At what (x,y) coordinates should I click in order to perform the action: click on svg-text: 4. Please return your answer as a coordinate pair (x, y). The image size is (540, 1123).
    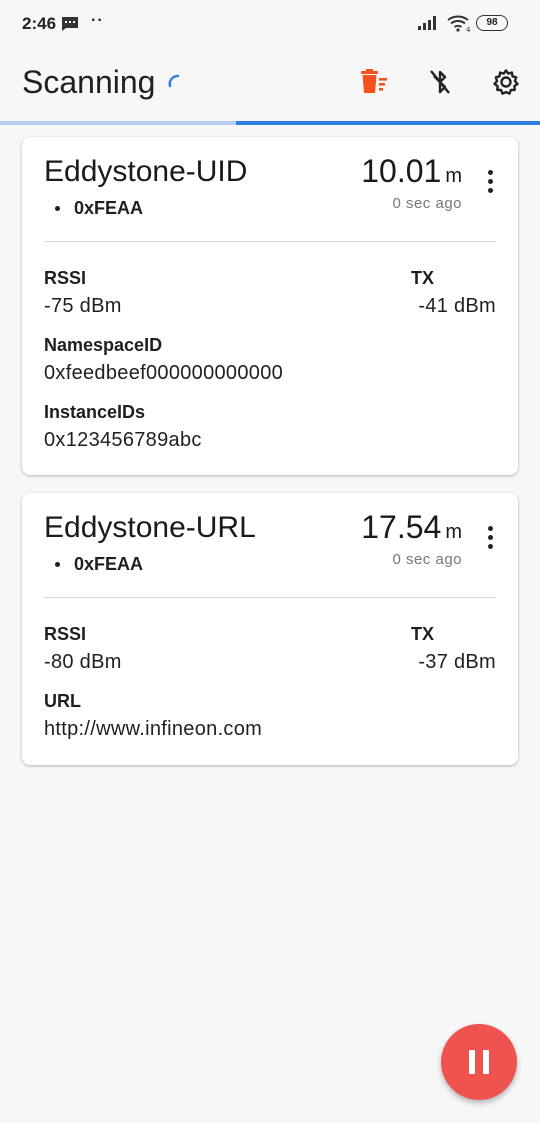
    Looking at the image, I should click on (468, 29).